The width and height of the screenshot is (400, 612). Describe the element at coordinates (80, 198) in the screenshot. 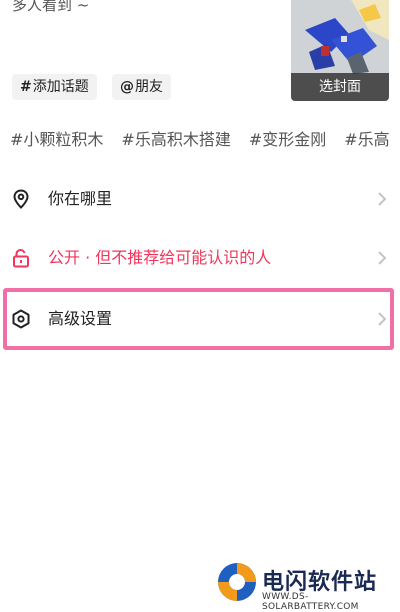

I see `location-label: 你在哪里` at that location.